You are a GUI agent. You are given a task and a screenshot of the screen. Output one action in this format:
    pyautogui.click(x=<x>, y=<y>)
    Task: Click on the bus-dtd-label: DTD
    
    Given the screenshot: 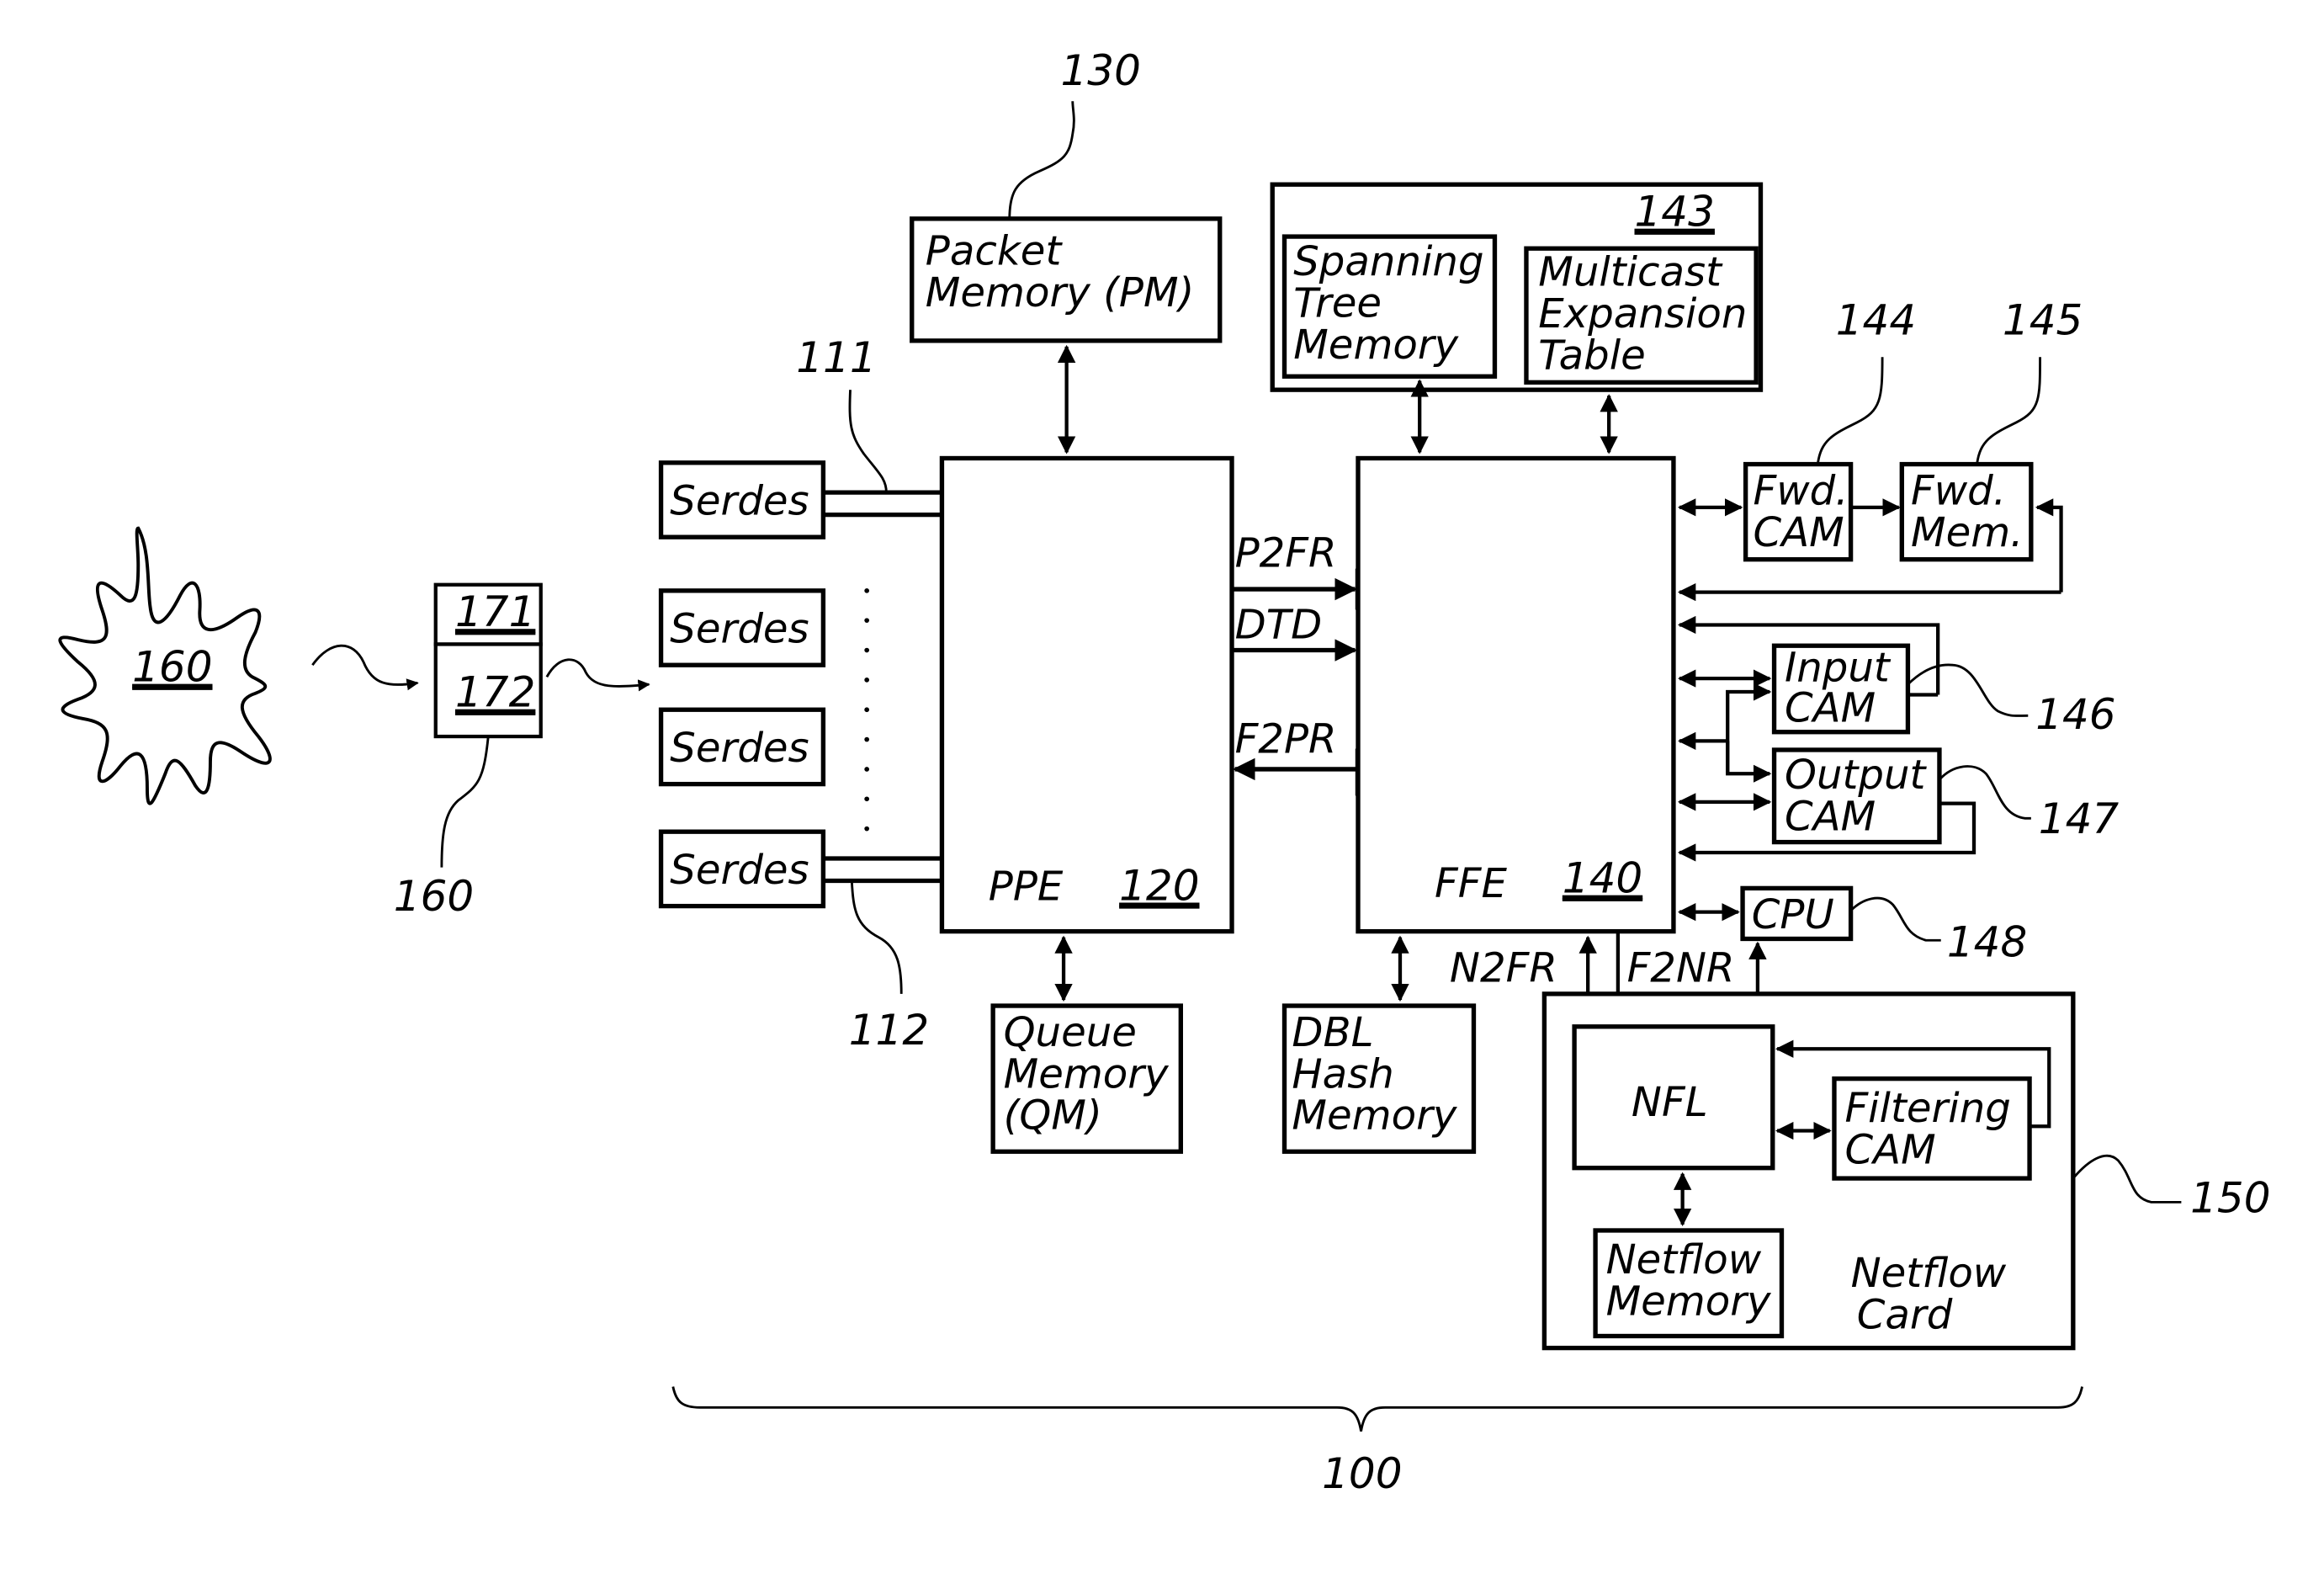 What is the action you would take?
    pyautogui.click(x=1279, y=626)
    